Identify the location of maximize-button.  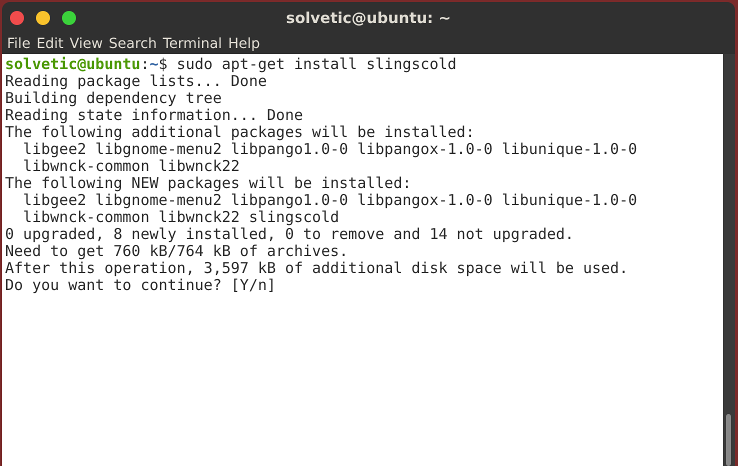
(69, 17).